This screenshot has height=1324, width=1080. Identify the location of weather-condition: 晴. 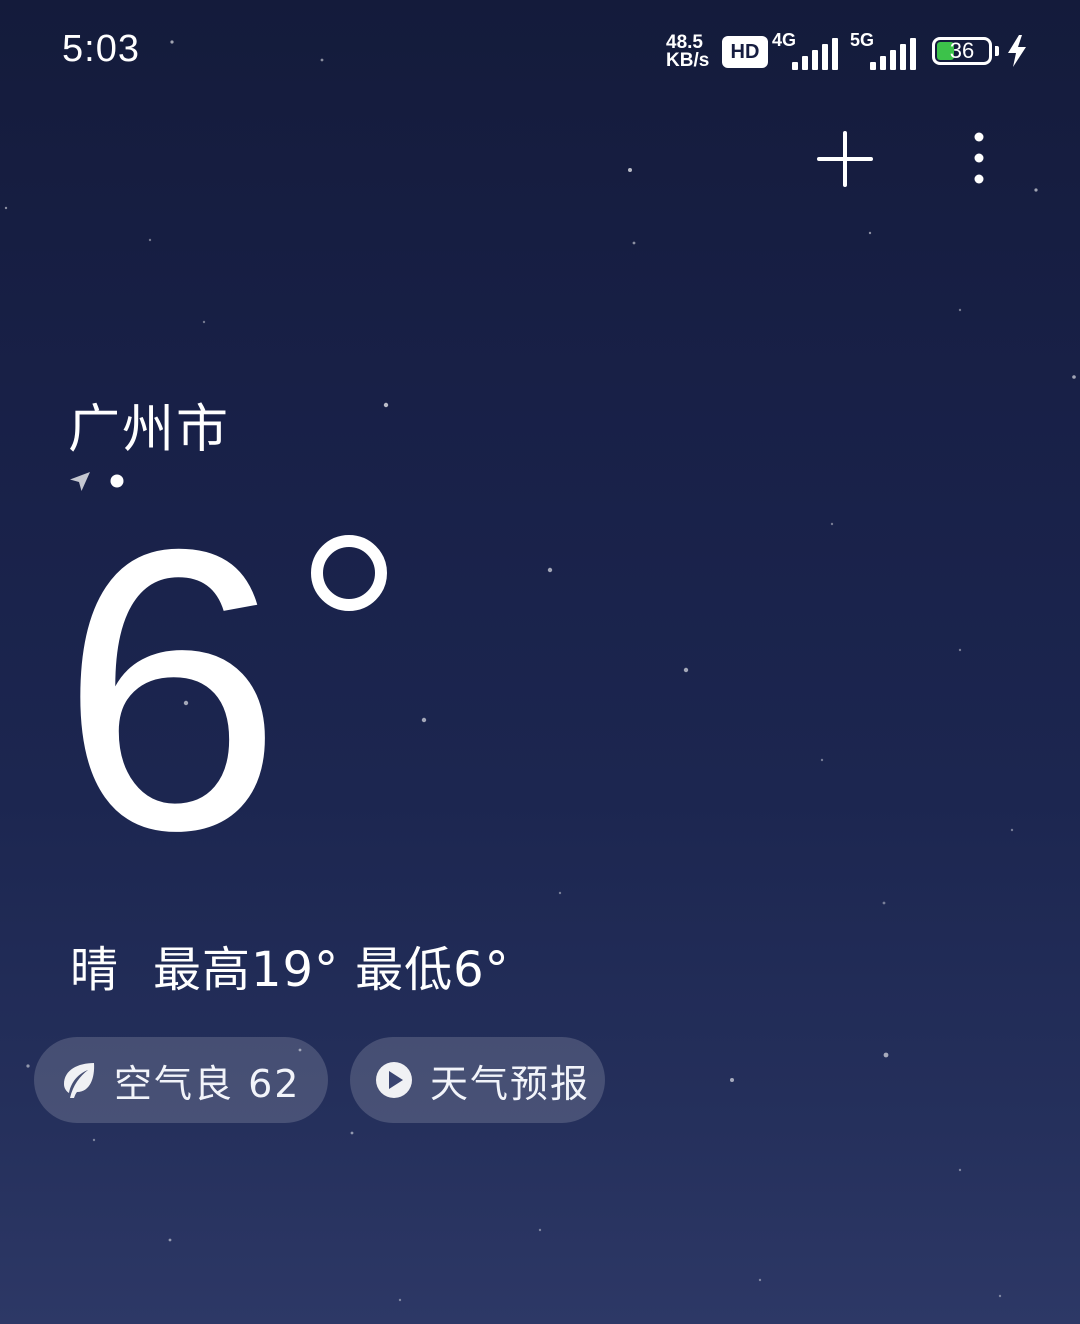
(95, 970).